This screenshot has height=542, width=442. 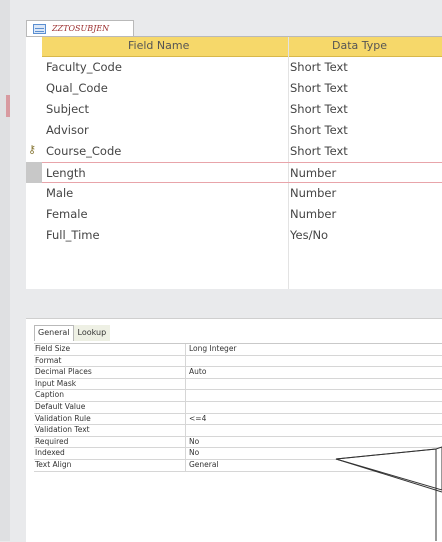 What do you see at coordinates (388, 493) in the screenshot?
I see `callout-pointer` at bounding box center [388, 493].